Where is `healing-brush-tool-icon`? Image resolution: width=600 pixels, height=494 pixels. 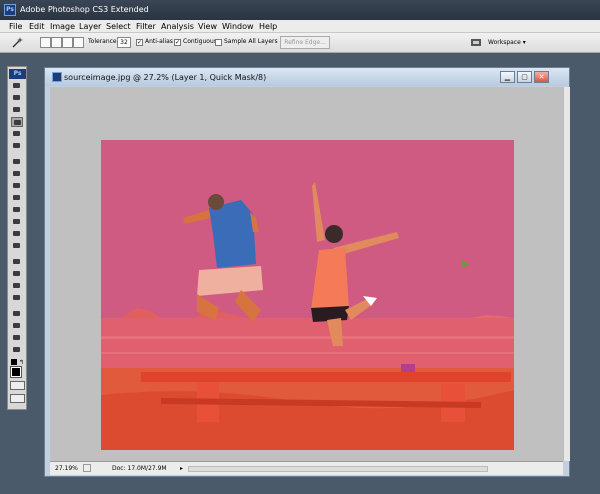
healing-brush-tool-icon is located at coordinates (17, 162).